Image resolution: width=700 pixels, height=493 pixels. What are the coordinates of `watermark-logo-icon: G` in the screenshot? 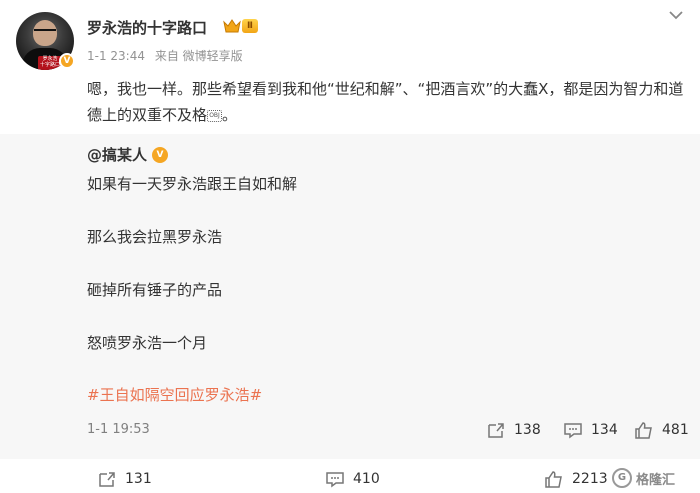 It's located at (622, 478).